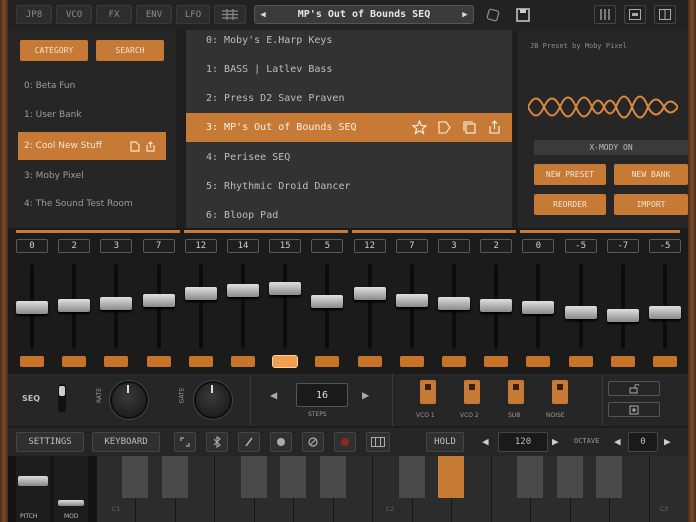 Image resolution: width=696 pixels, height=522 pixels. What do you see at coordinates (494, 127) in the screenshot?
I see `share-icon` at bounding box center [494, 127].